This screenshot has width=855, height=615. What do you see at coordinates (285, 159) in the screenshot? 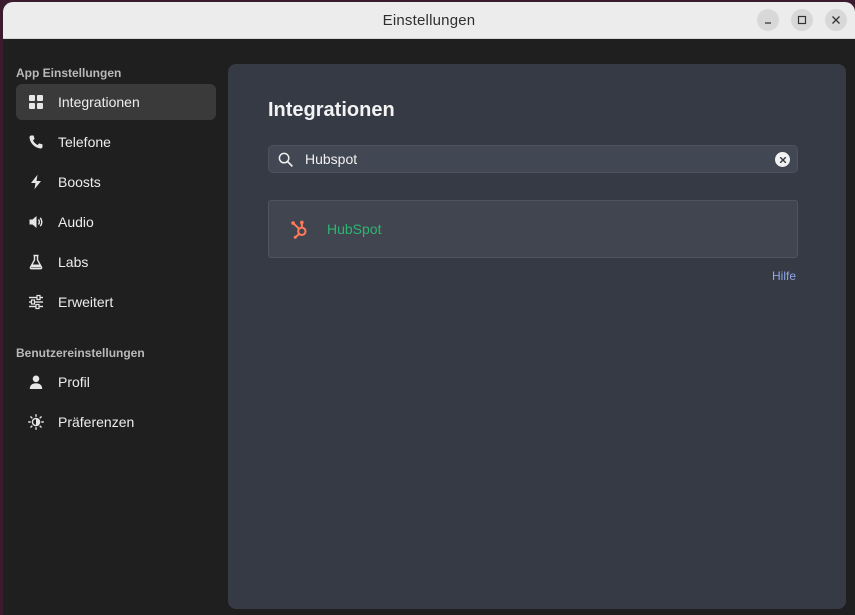
I see `search-icon` at bounding box center [285, 159].